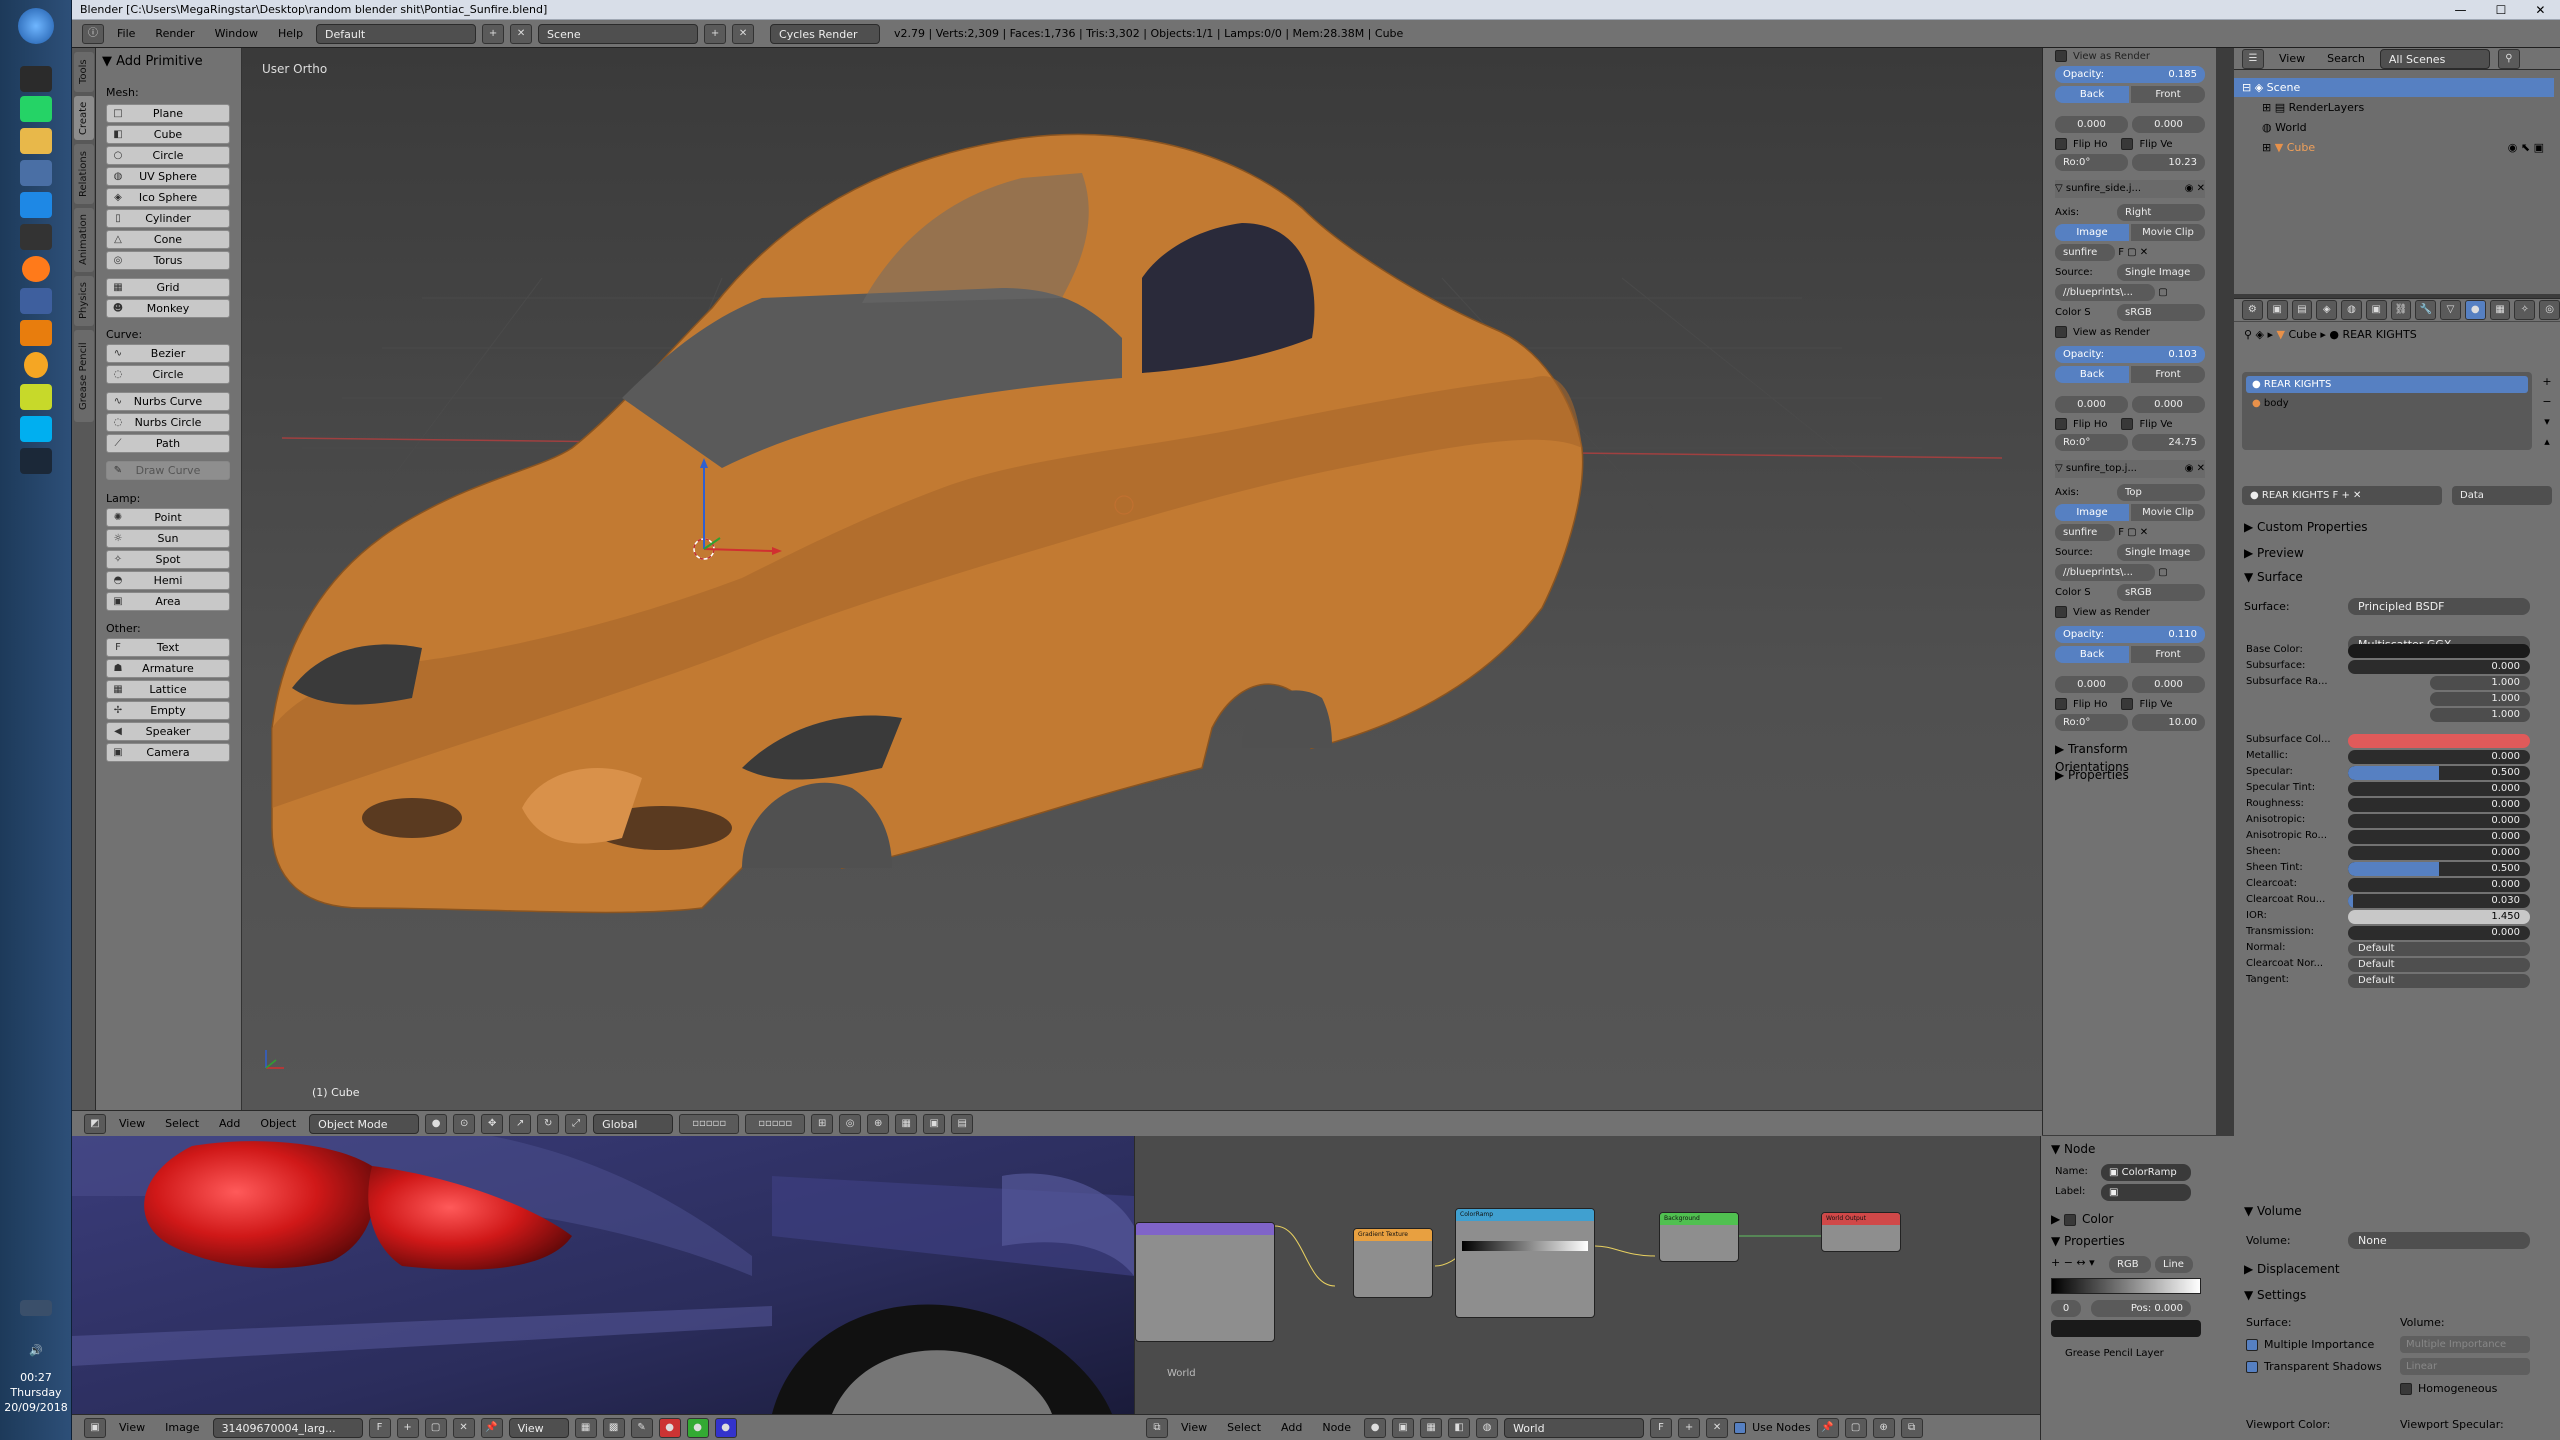 The width and height of the screenshot is (2560, 1440). Describe the element at coordinates (2277, 310) in the screenshot. I see `render-tab-icon: ▣` at that location.